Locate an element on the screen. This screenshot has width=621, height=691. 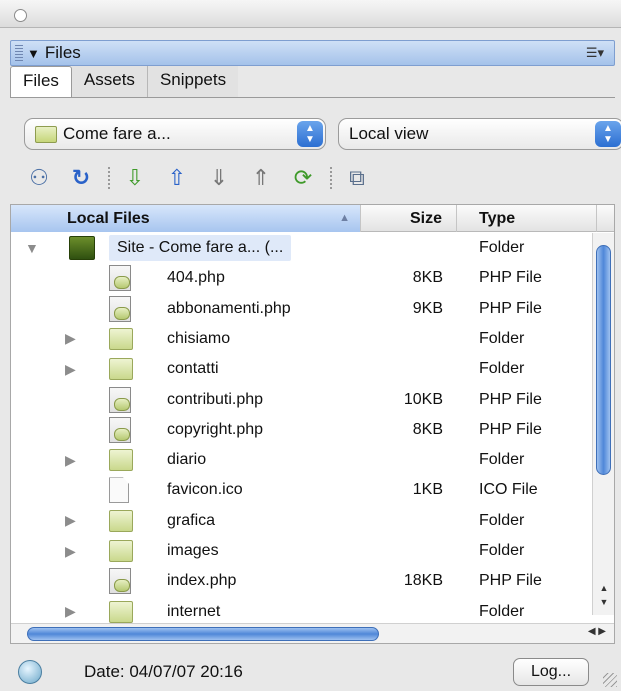
status-date: Date: 04/07/07 20:16 is located at coordinates (163, 671).